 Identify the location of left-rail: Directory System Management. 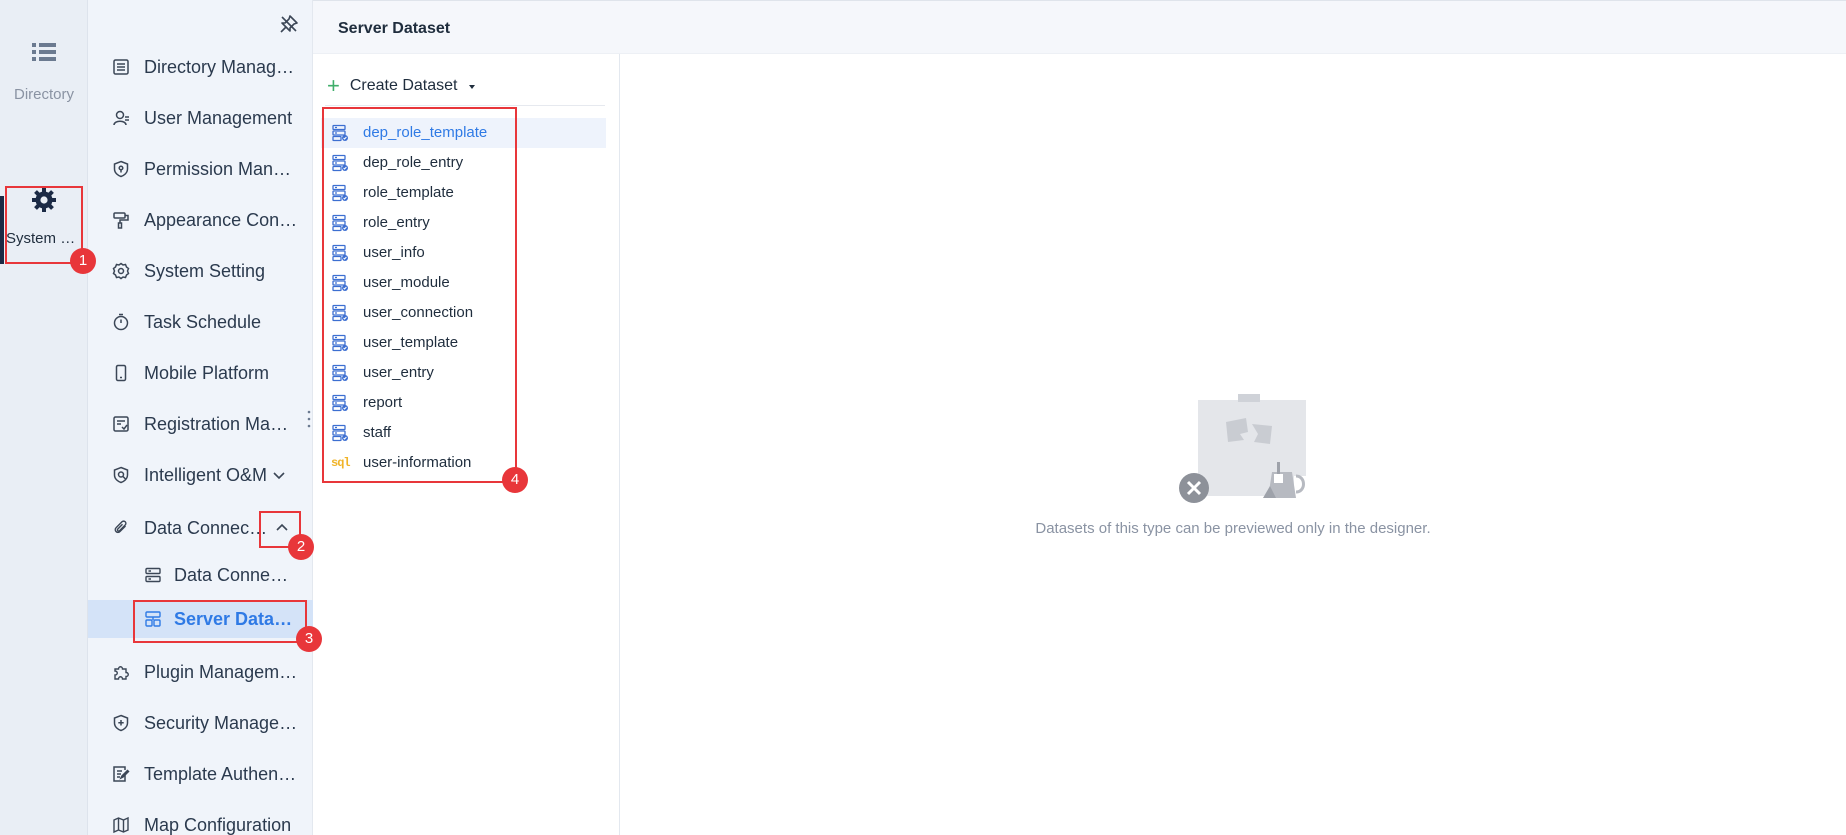
(44, 417).